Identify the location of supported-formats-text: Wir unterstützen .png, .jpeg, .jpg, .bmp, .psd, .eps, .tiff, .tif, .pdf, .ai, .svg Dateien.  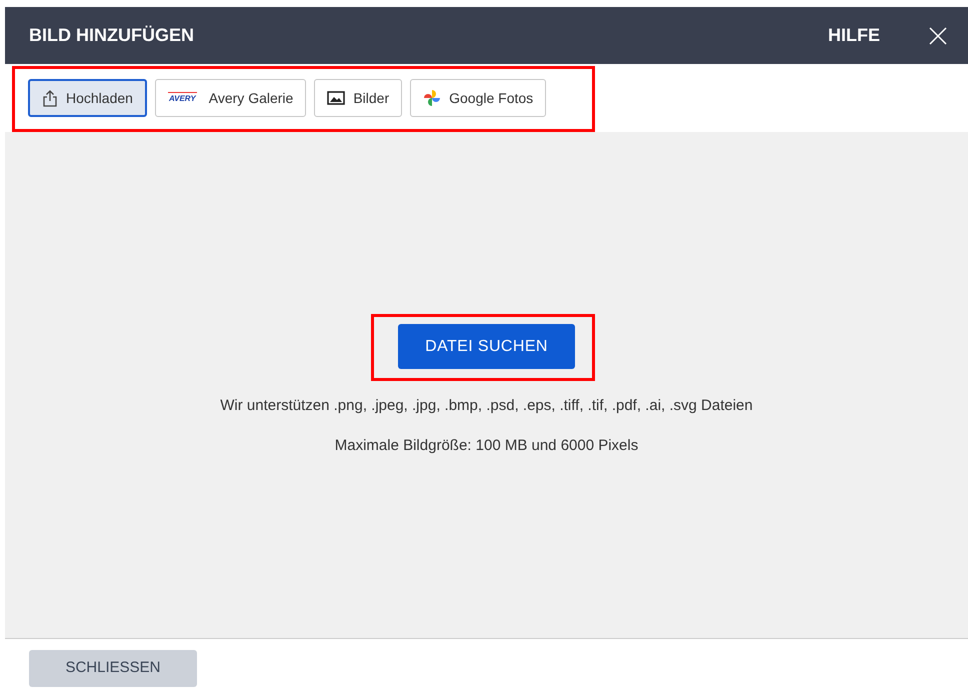
(486, 406).